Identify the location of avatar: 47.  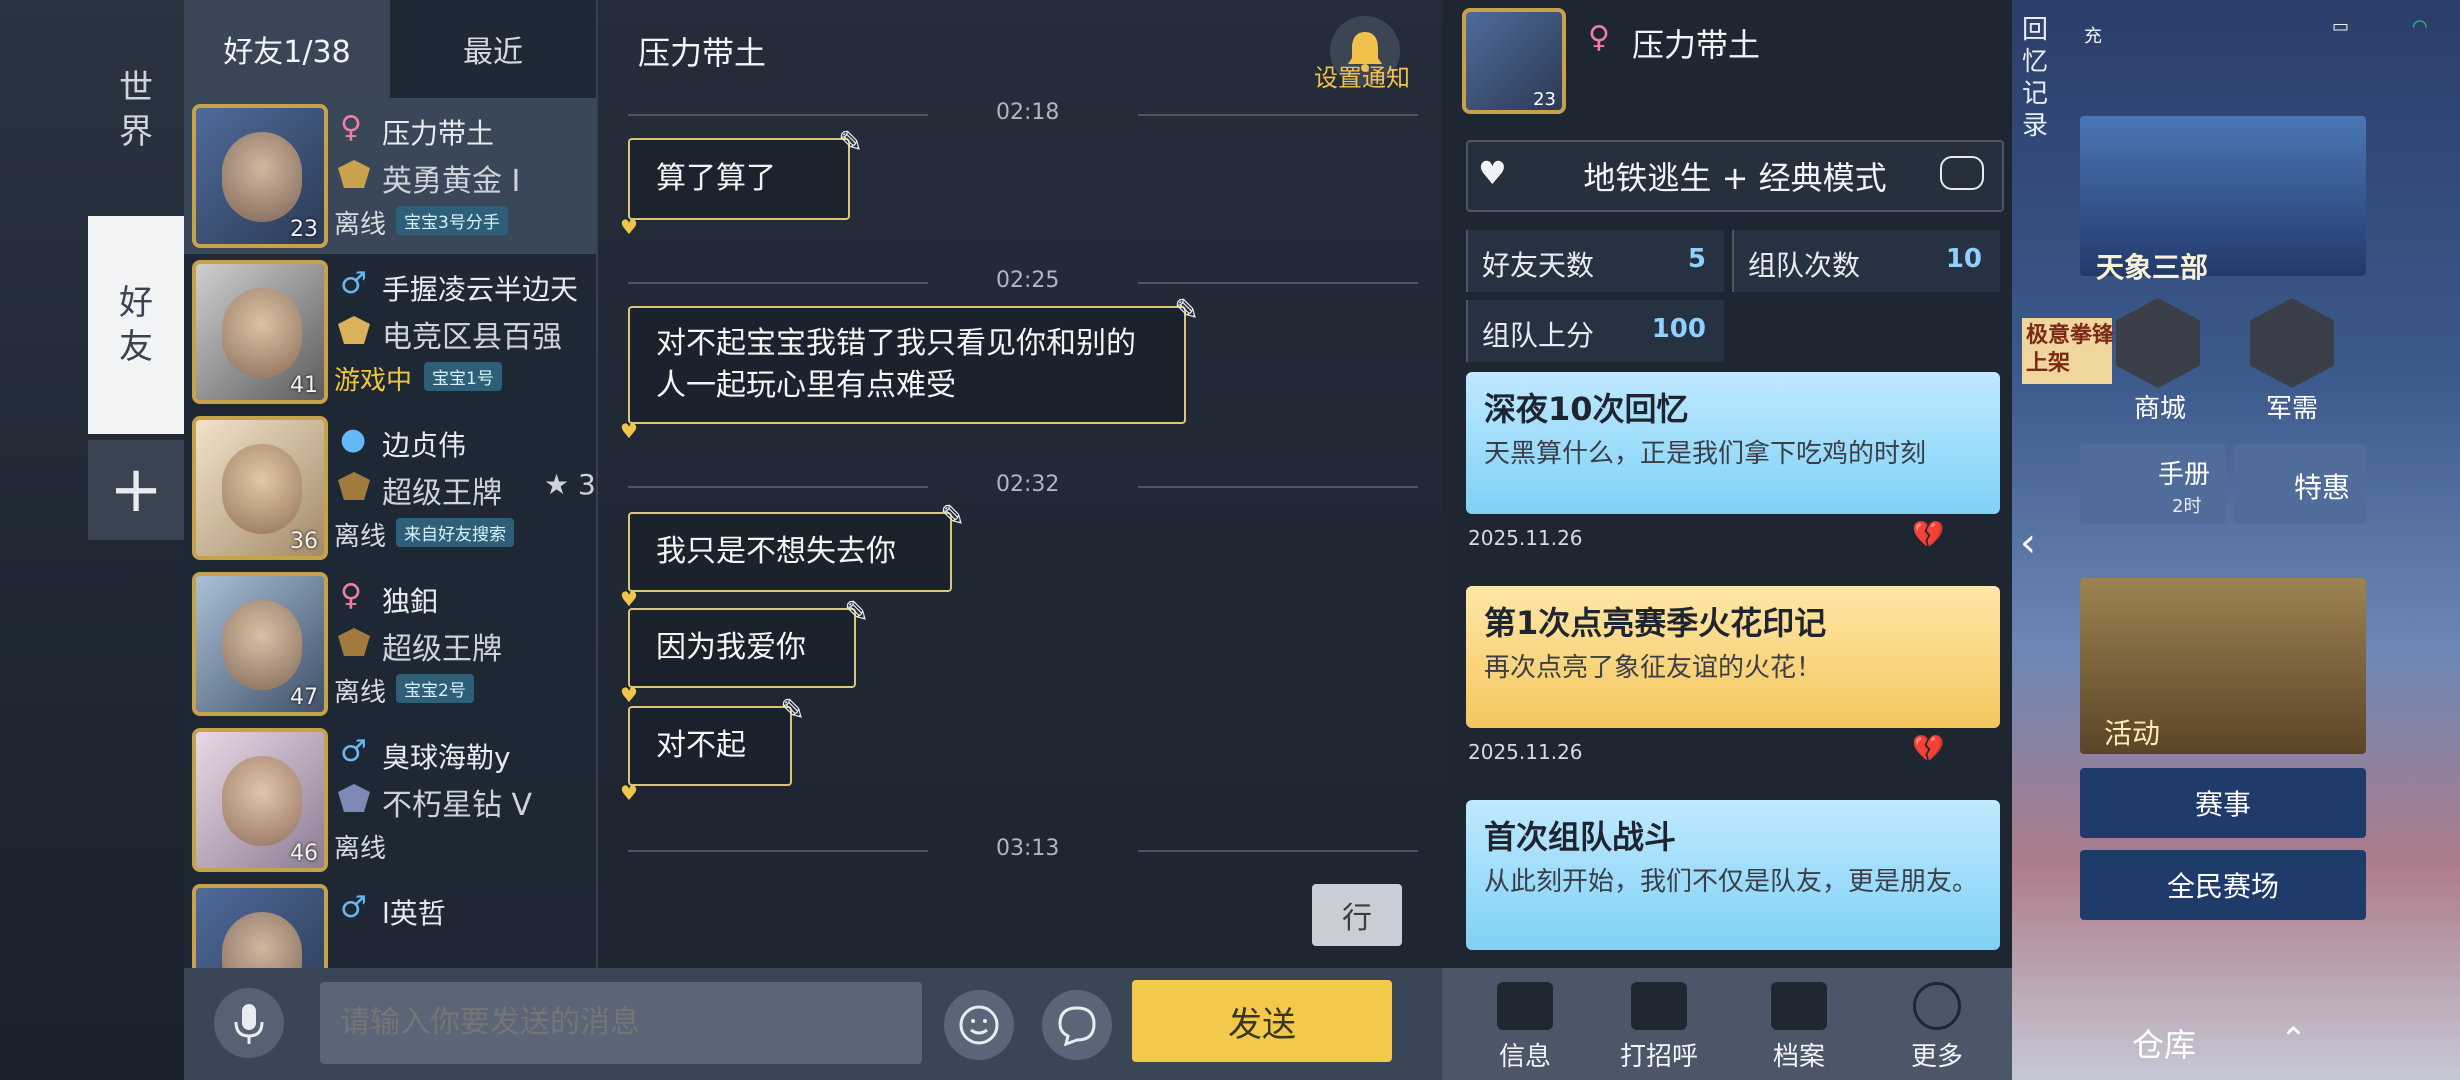
(260, 644).